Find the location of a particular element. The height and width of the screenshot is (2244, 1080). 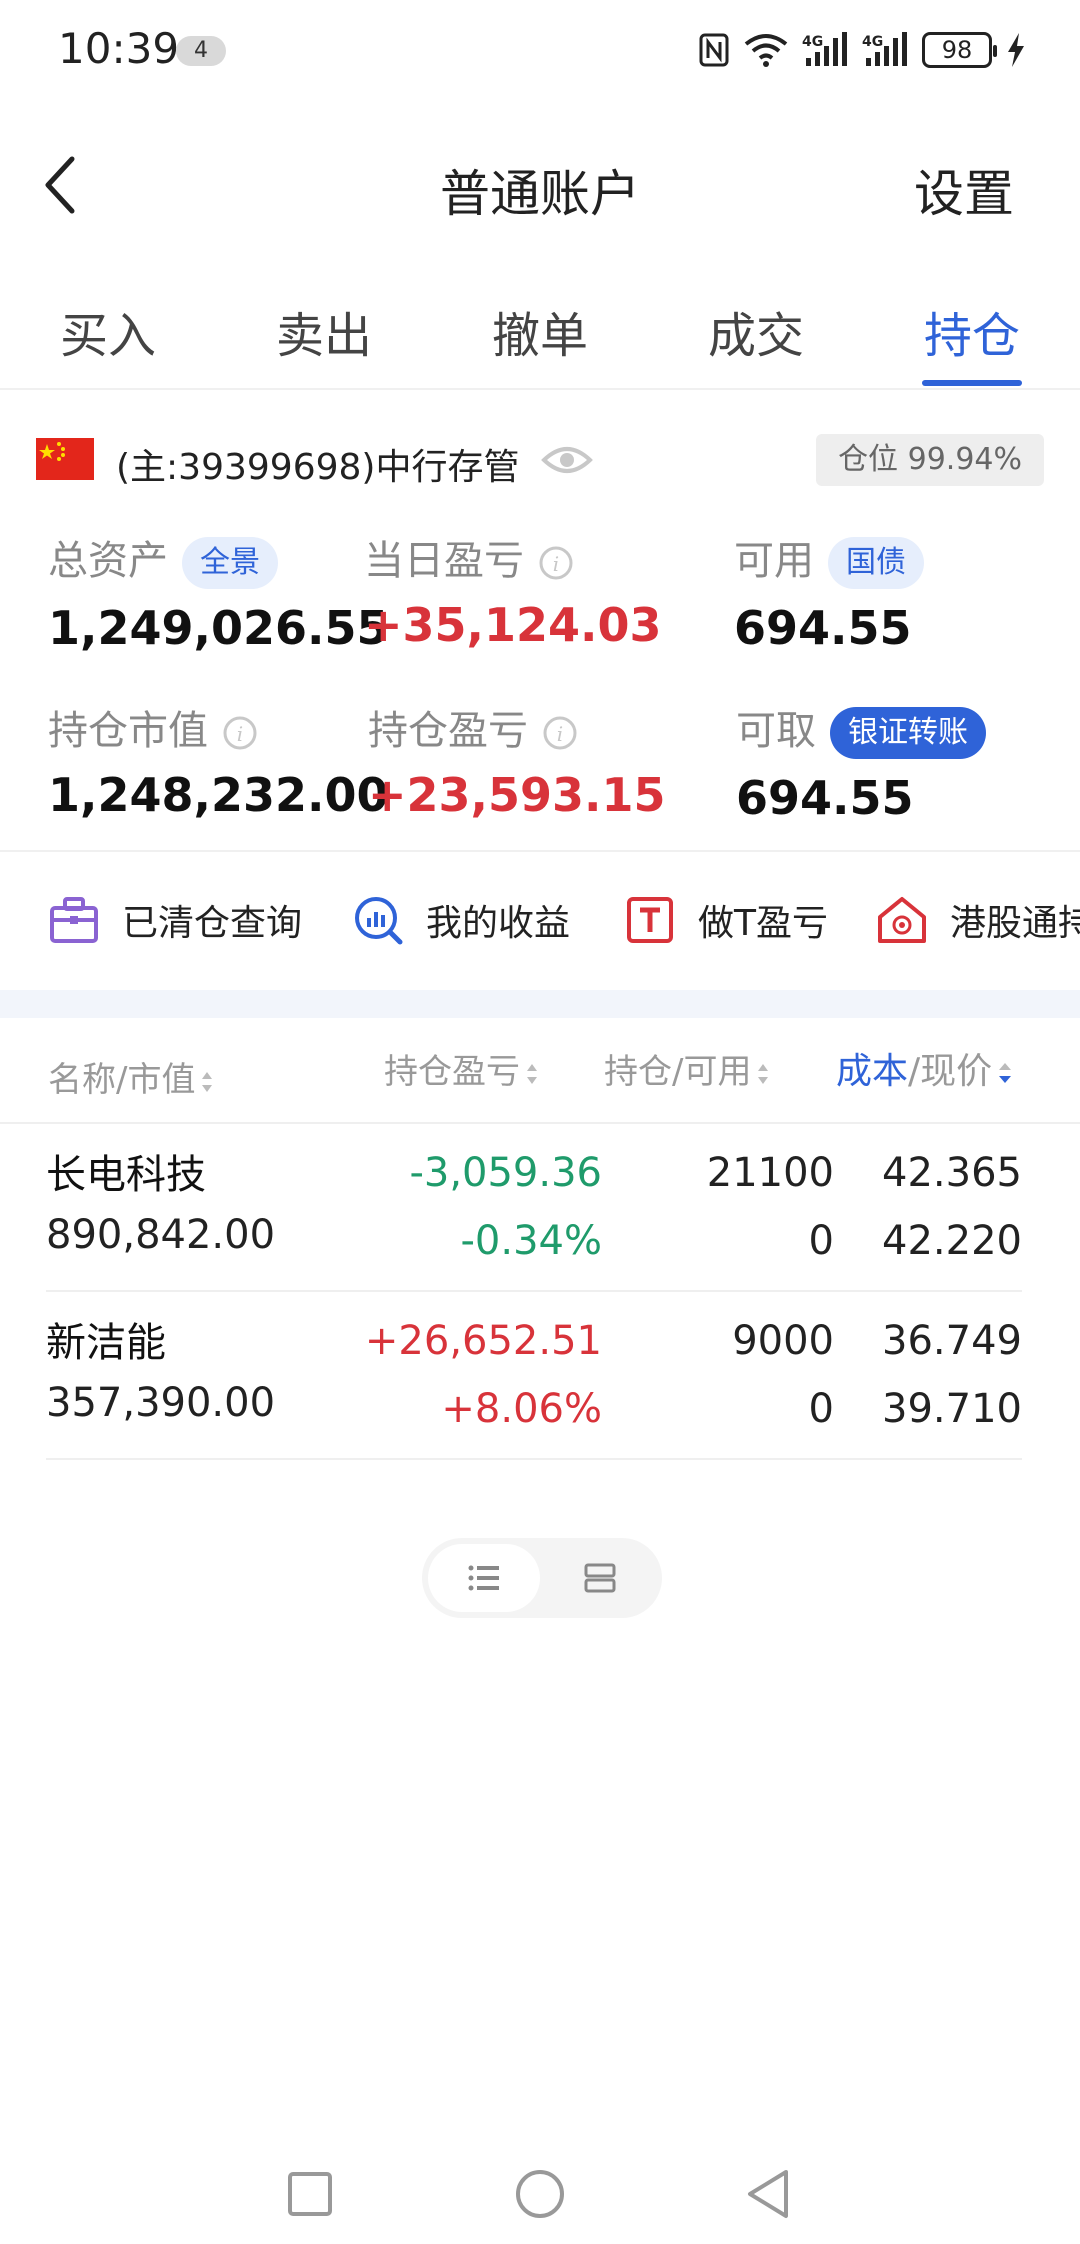

tab-buy: 买入 is located at coordinates (108, 331).